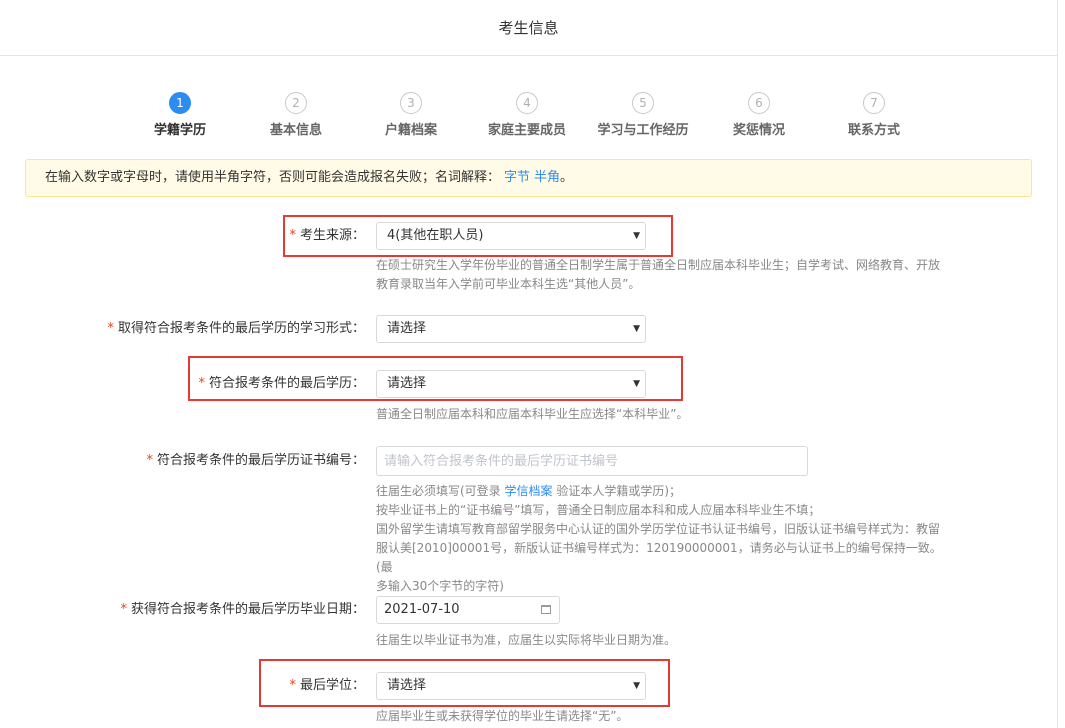 The height and width of the screenshot is (728, 1065). Describe the element at coordinates (592, 461) in the screenshot. I see `cert-number-input` at that location.